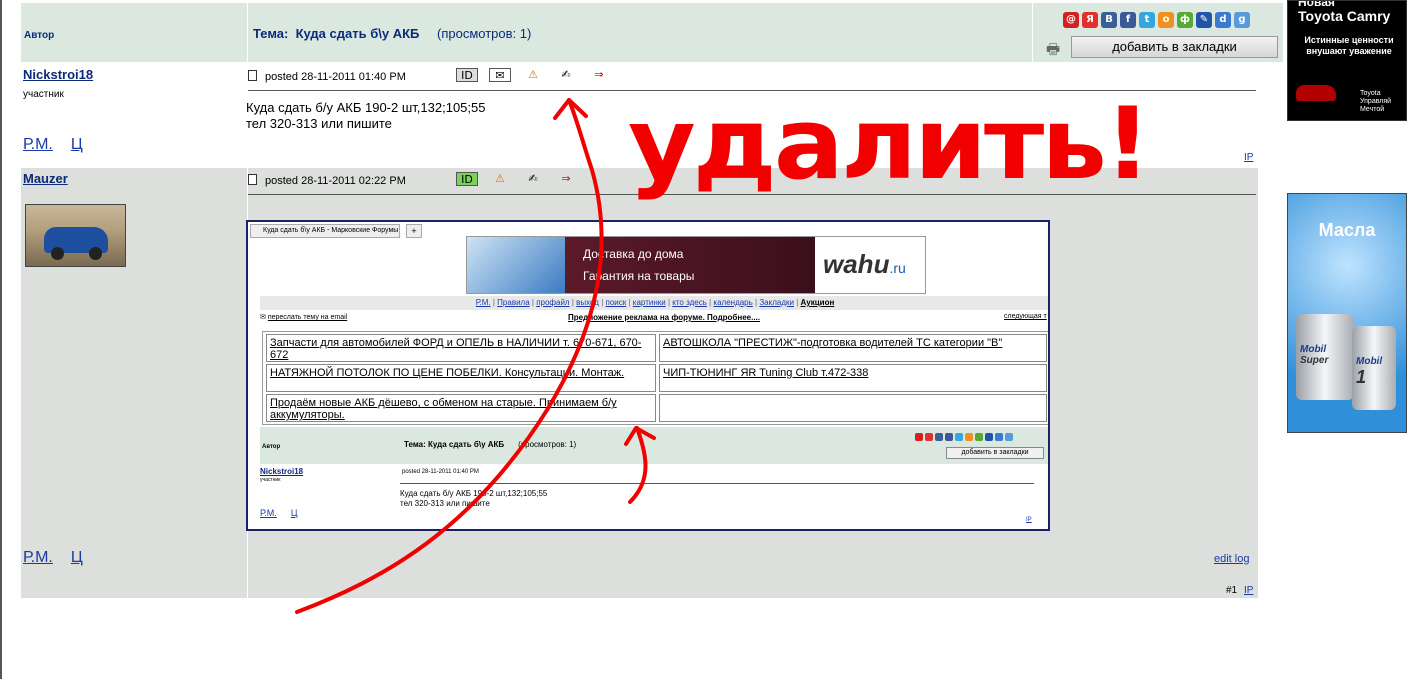 Image resolution: width=1412 pixels, height=679 pixels. I want to click on share-icons: @ Я Вf t о ф ✎ d g, so click(1156, 20).